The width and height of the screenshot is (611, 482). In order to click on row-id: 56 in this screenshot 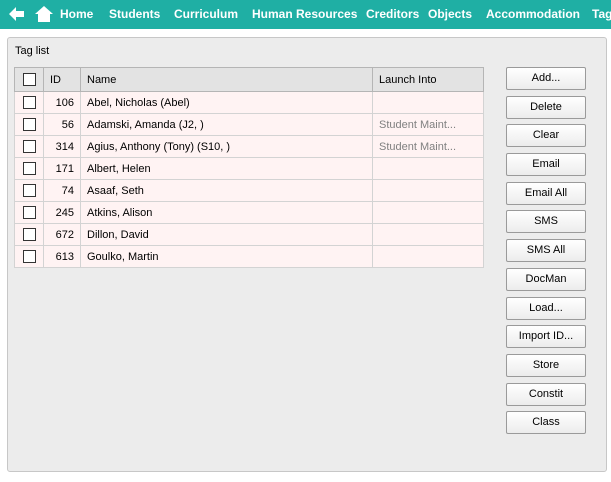, I will do `click(62, 124)`.